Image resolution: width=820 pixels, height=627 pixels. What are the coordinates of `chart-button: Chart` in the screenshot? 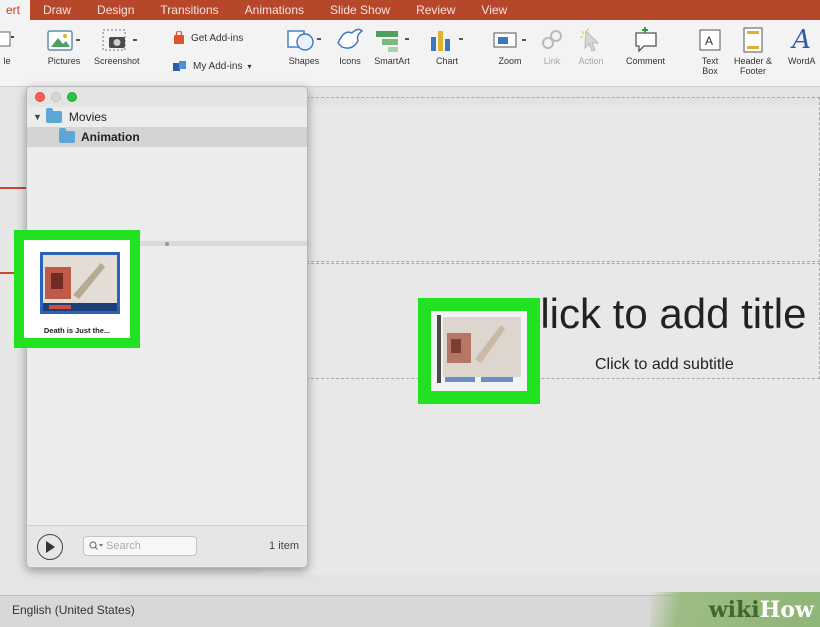 It's located at (447, 45).